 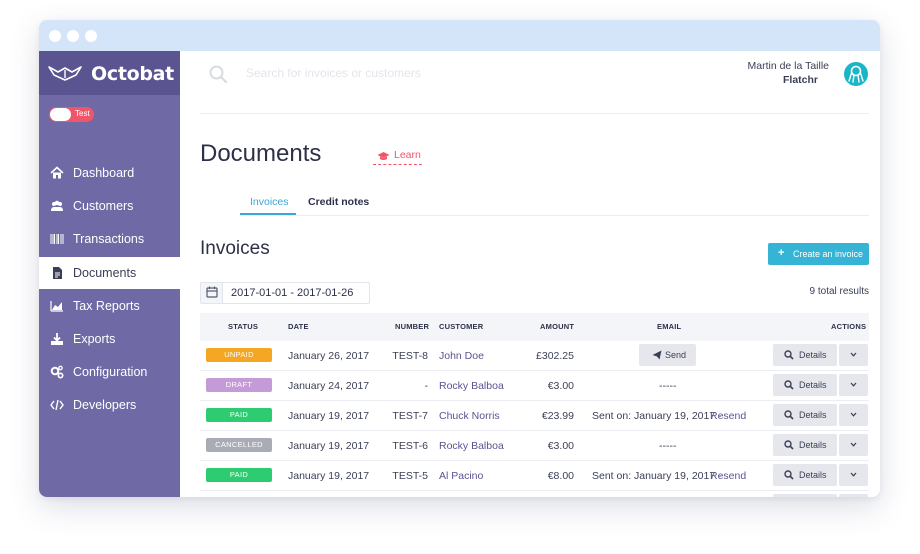 I want to click on calendar-icon, so click(x=212, y=293).